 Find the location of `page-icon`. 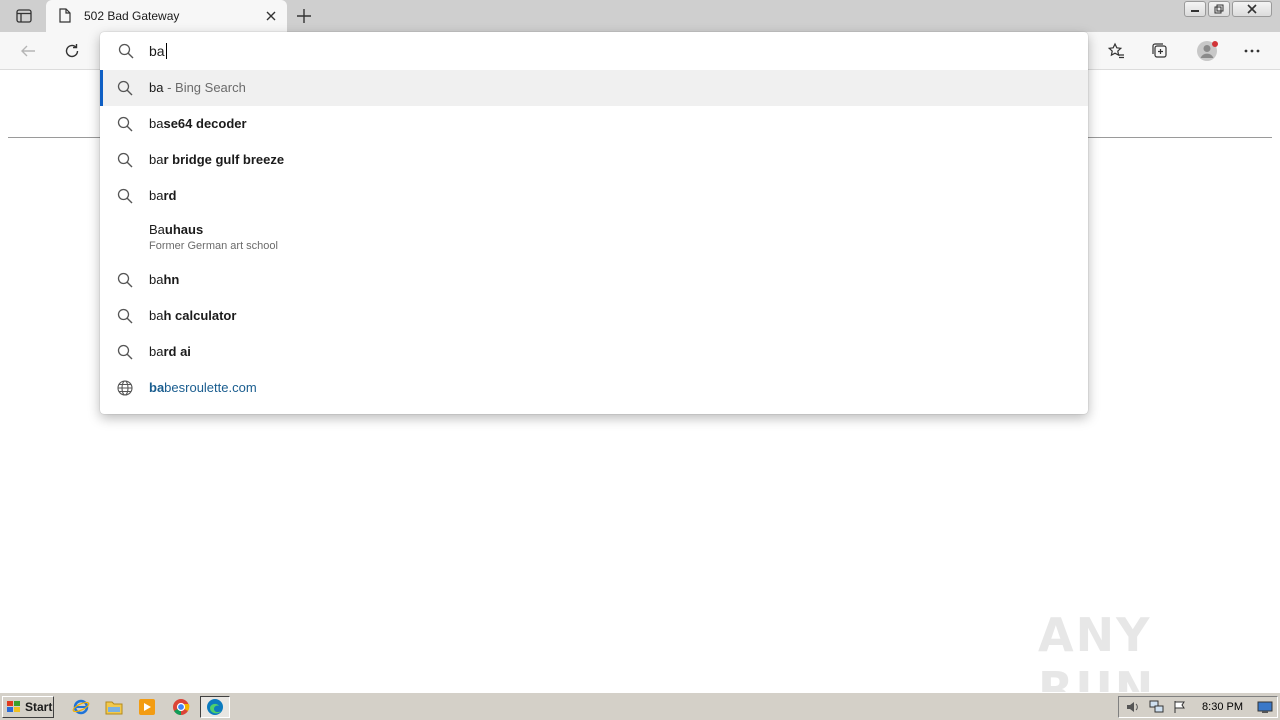

page-icon is located at coordinates (65, 17).